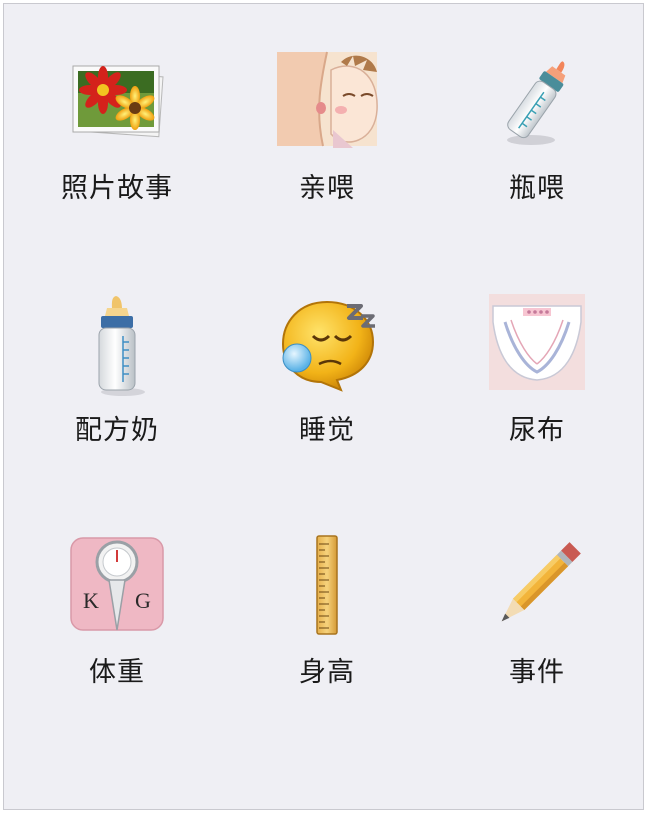 The height and width of the screenshot is (820, 650). What do you see at coordinates (117, 171) in the screenshot?
I see `menu-item-photo-story: 照片故事` at bounding box center [117, 171].